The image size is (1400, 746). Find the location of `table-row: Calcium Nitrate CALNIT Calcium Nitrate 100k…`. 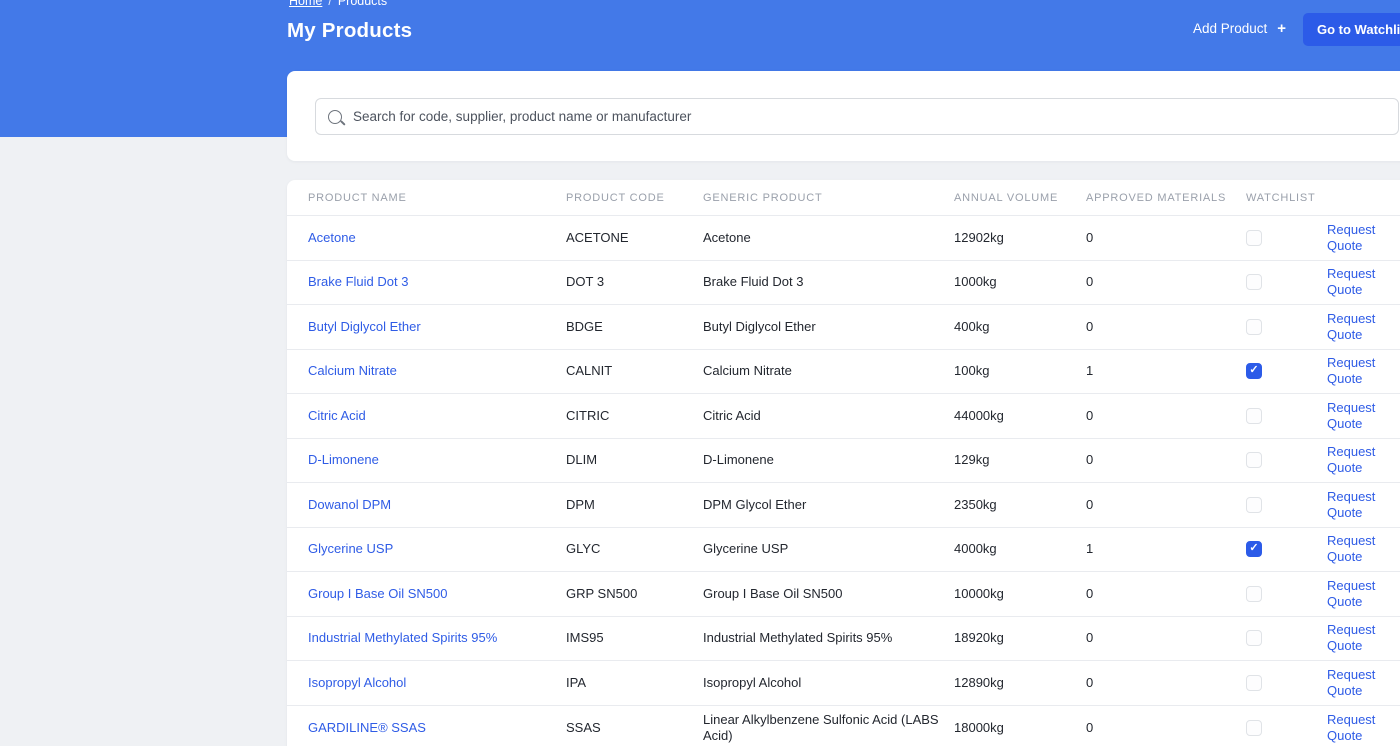

table-row: Calcium Nitrate CALNIT Calcium Nitrate 100k… is located at coordinates (843, 372).